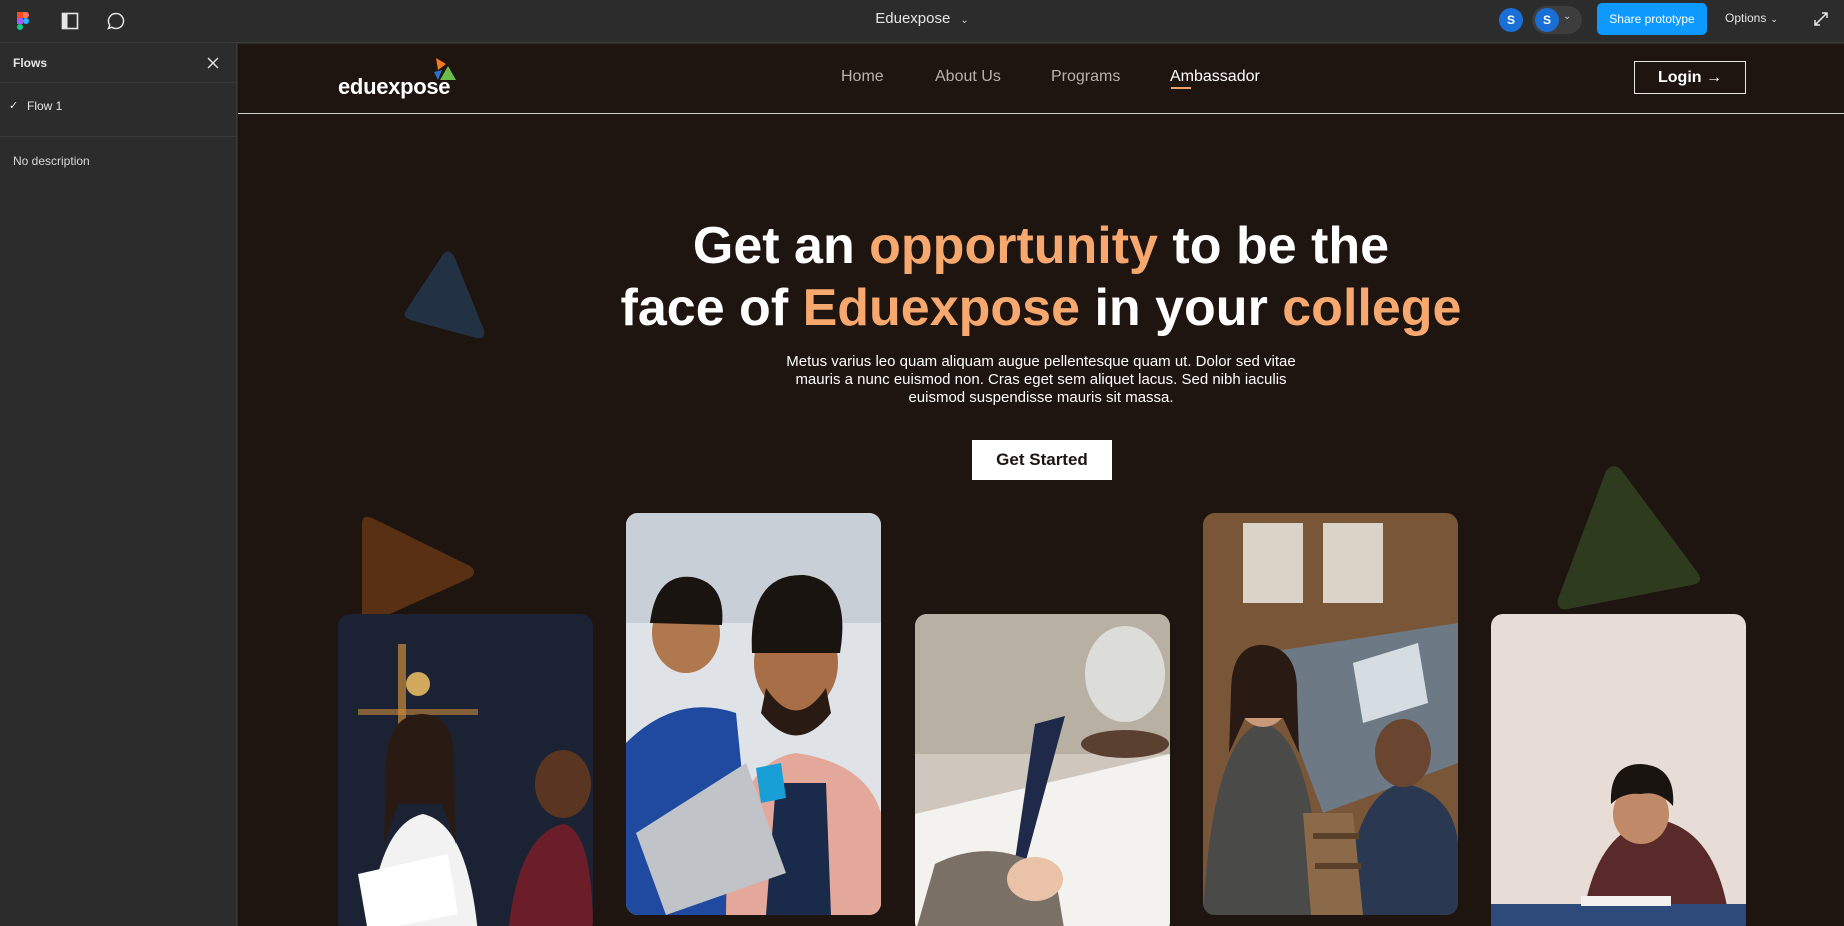 The image size is (1844, 926). Describe the element at coordinates (968, 77) in the screenshot. I see `nav-about-us: About Us` at that location.